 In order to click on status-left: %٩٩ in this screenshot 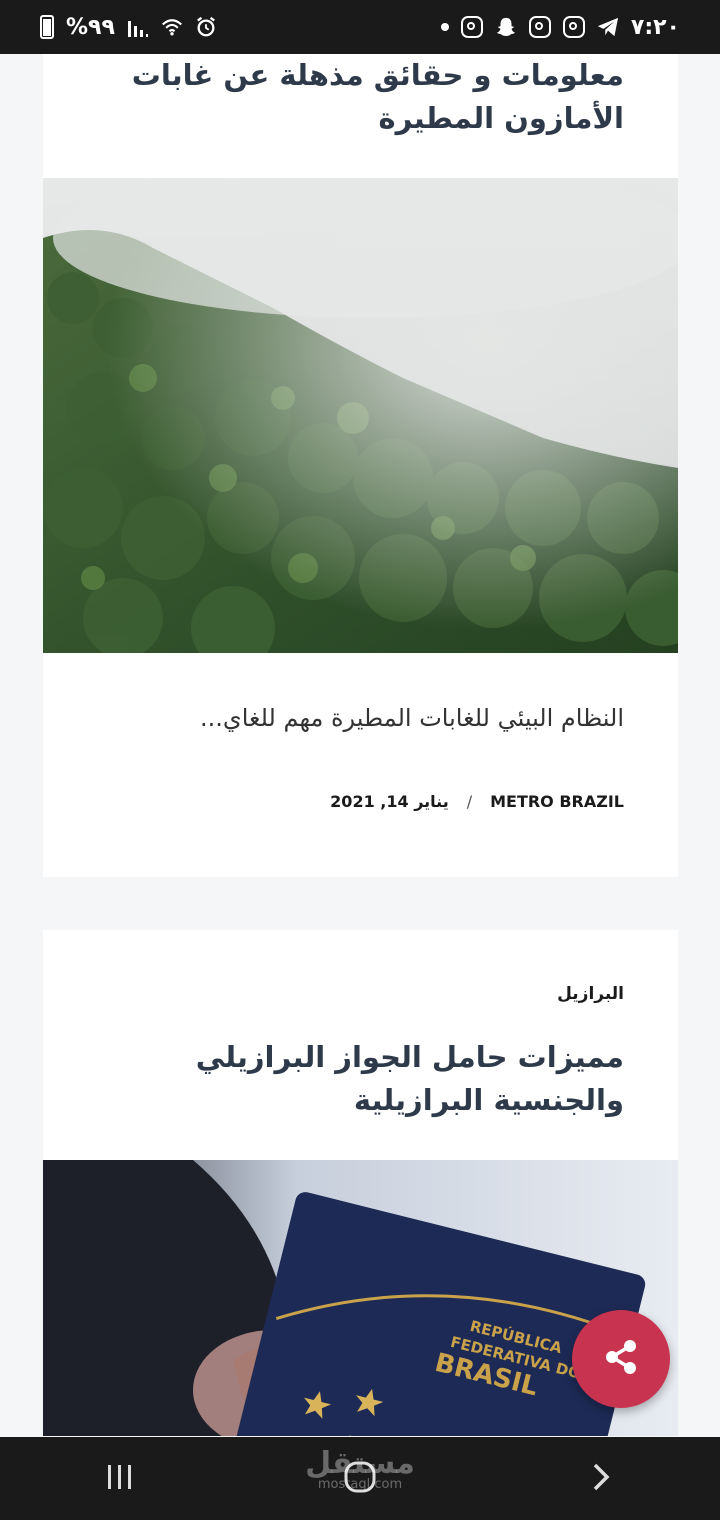, I will do `click(128, 27)`.